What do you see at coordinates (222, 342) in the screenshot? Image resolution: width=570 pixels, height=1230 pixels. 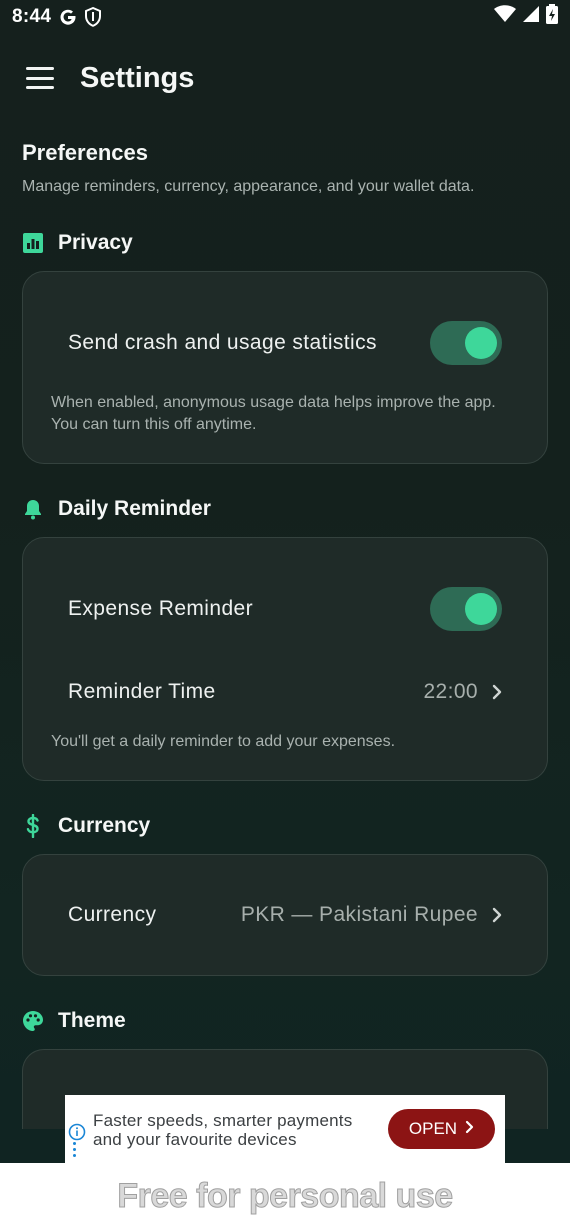 I see `usage-stats-label: Send crash and usage statistics` at bounding box center [222, 342].